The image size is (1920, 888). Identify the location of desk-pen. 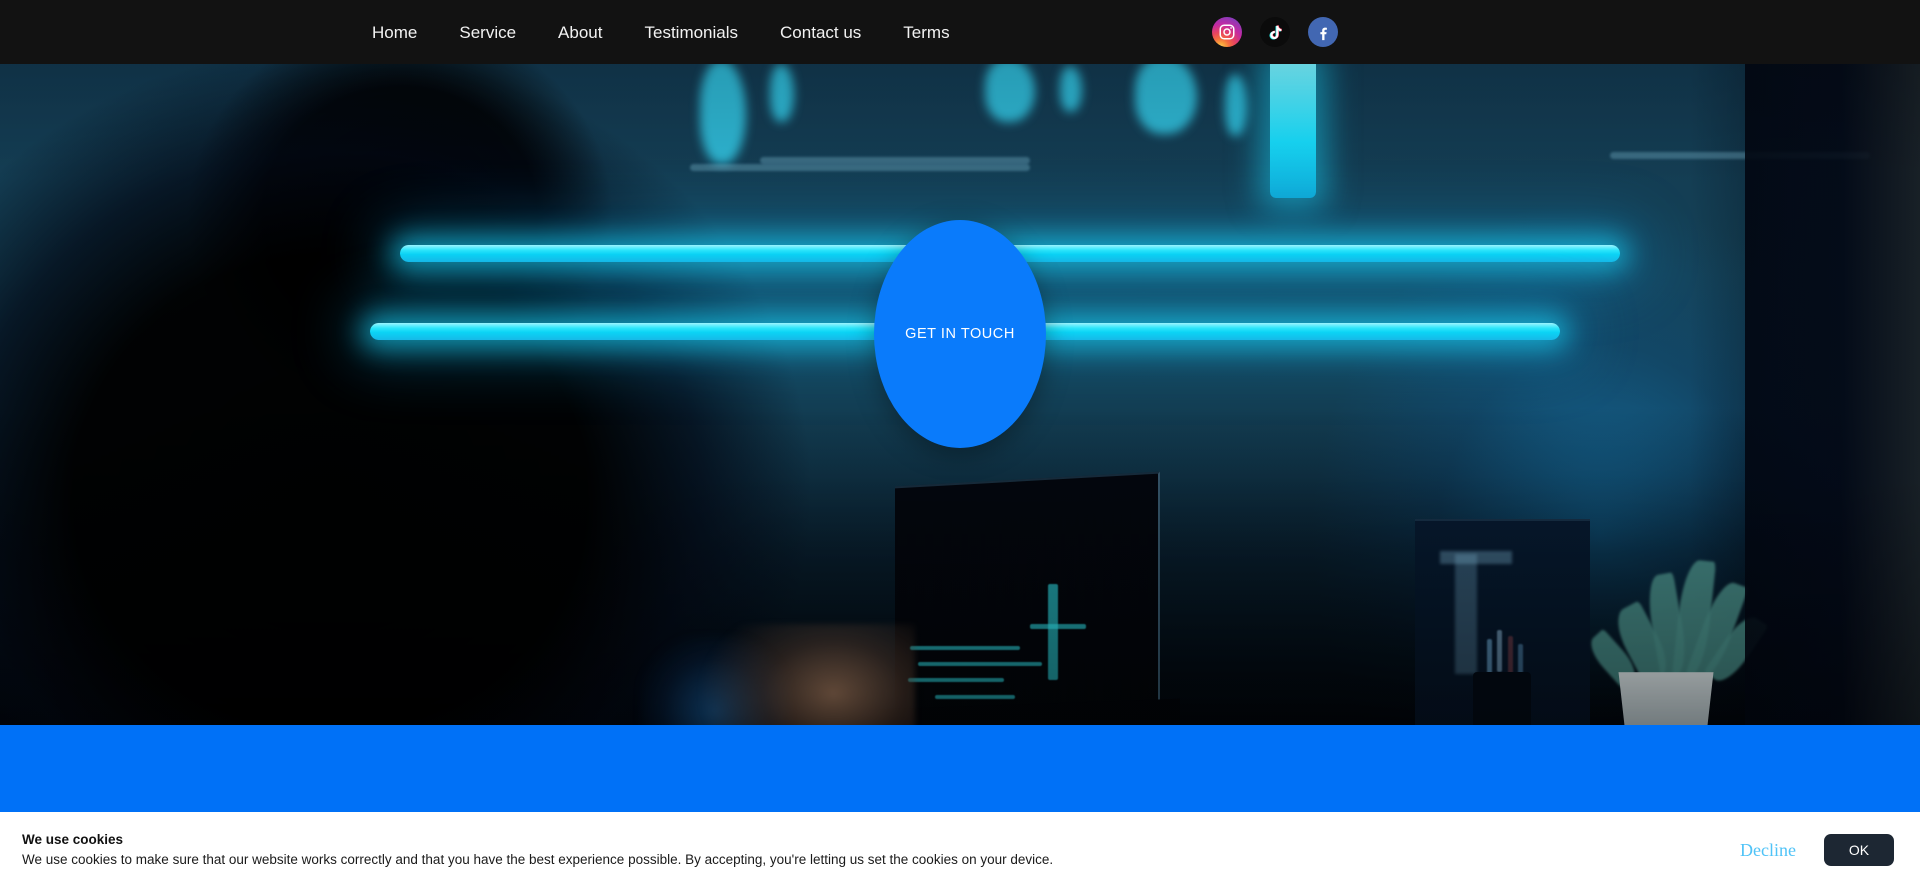
(1499, 651).